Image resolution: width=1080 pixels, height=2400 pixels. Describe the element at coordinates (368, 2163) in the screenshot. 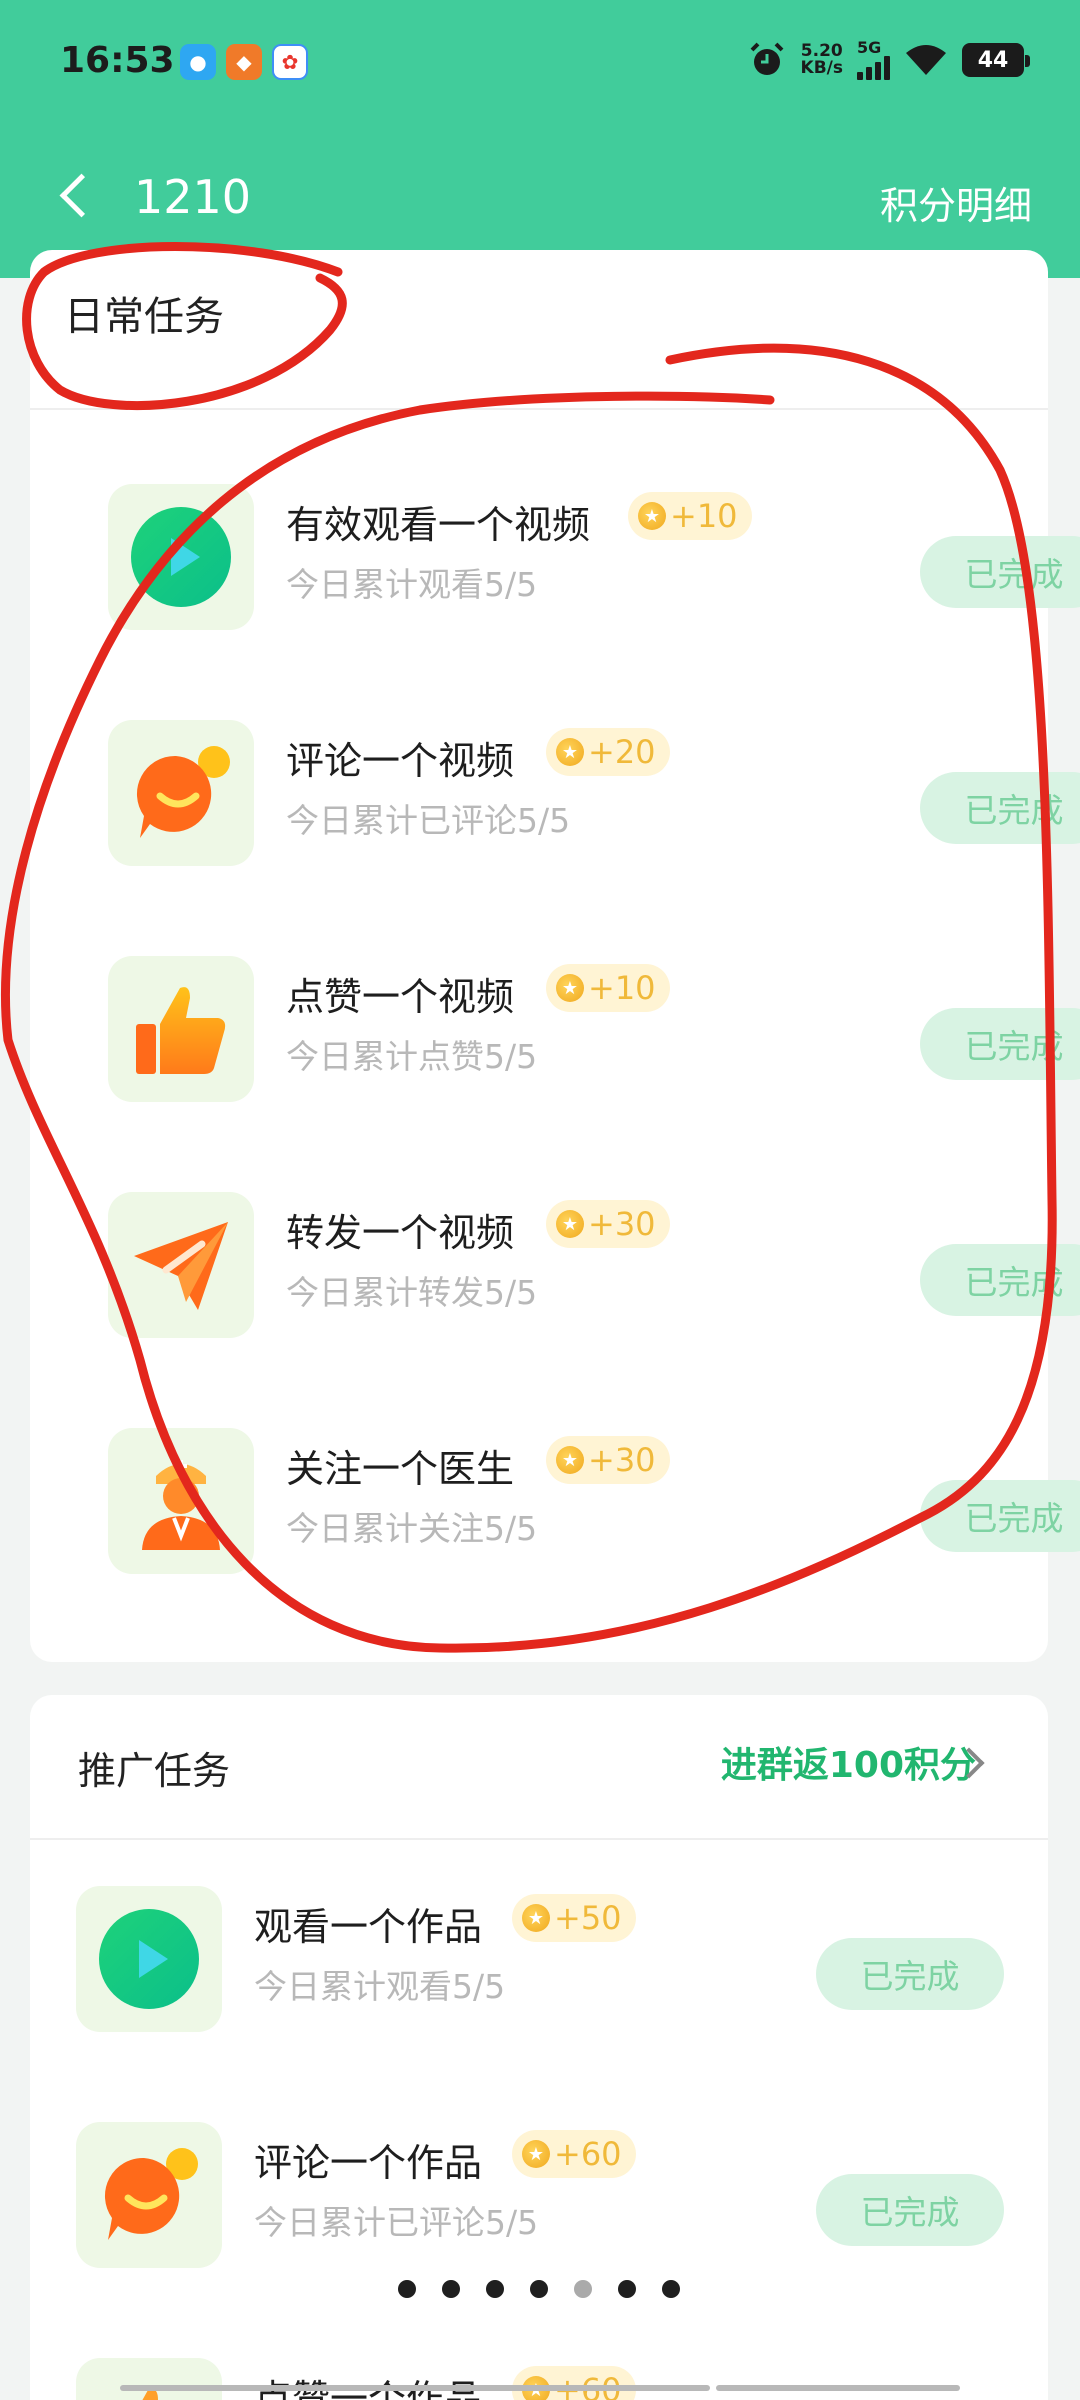

I see `task-name: 评论一个作品` at that location.